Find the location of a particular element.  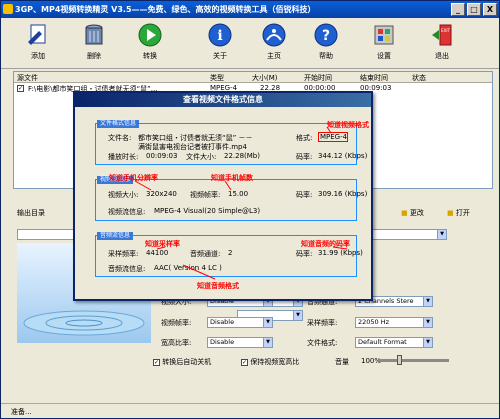

volume-slider is located at coordinates (414, 360).